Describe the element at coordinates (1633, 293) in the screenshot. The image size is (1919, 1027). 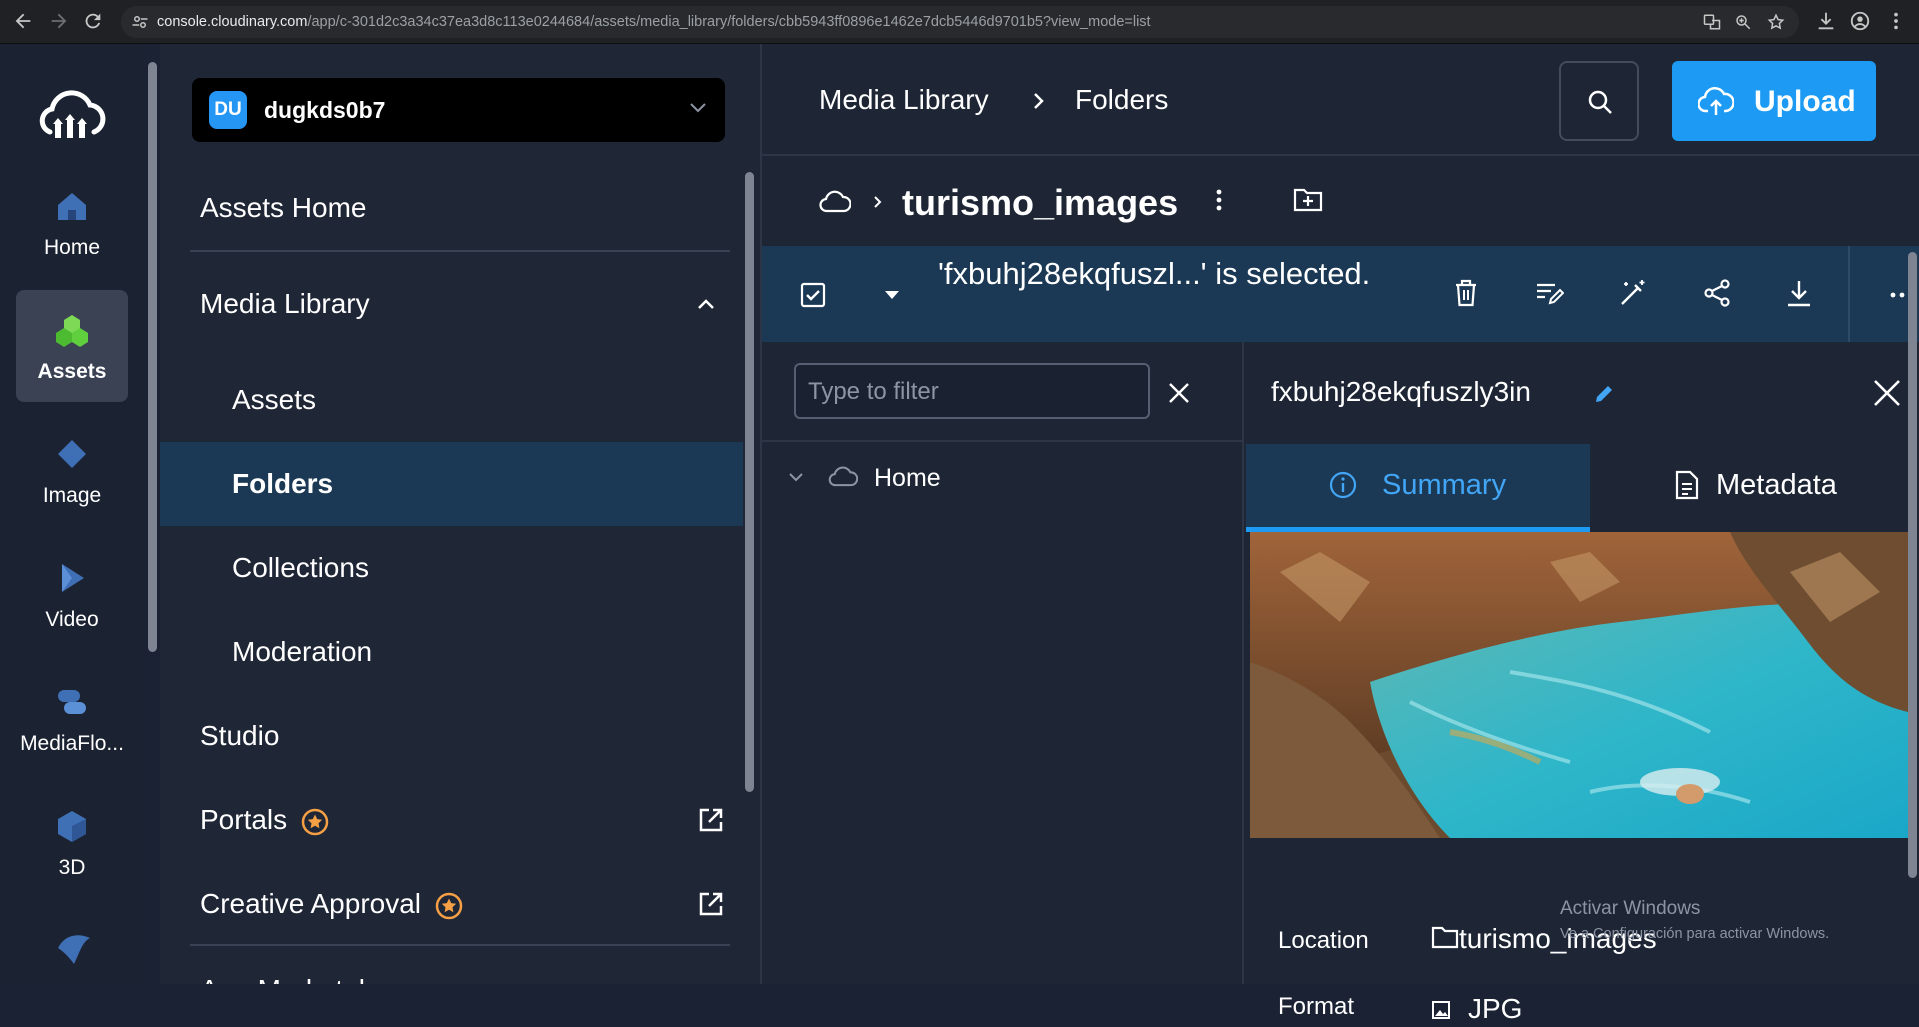
I see `magic-wand-icon` at that location.